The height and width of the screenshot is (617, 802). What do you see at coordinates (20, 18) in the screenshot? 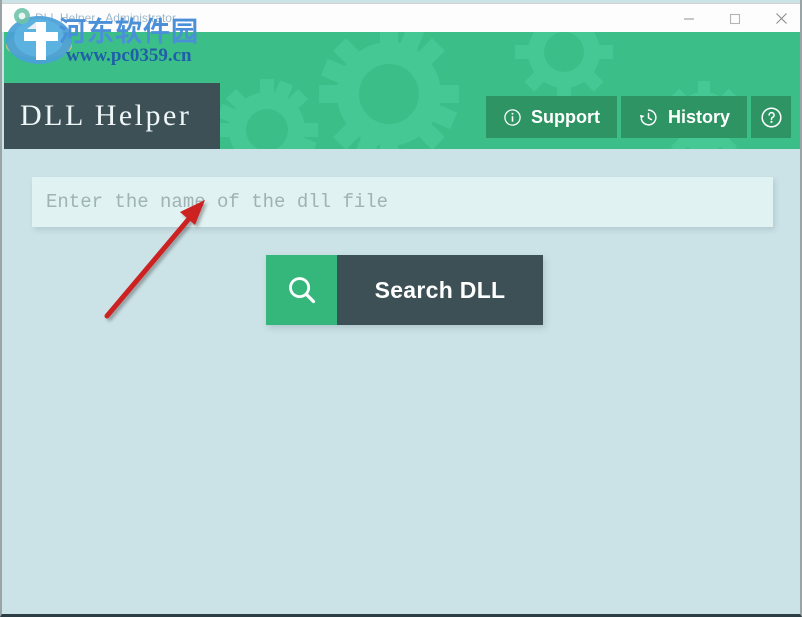
I see `gear-icon` at bounding box center [20, 18].